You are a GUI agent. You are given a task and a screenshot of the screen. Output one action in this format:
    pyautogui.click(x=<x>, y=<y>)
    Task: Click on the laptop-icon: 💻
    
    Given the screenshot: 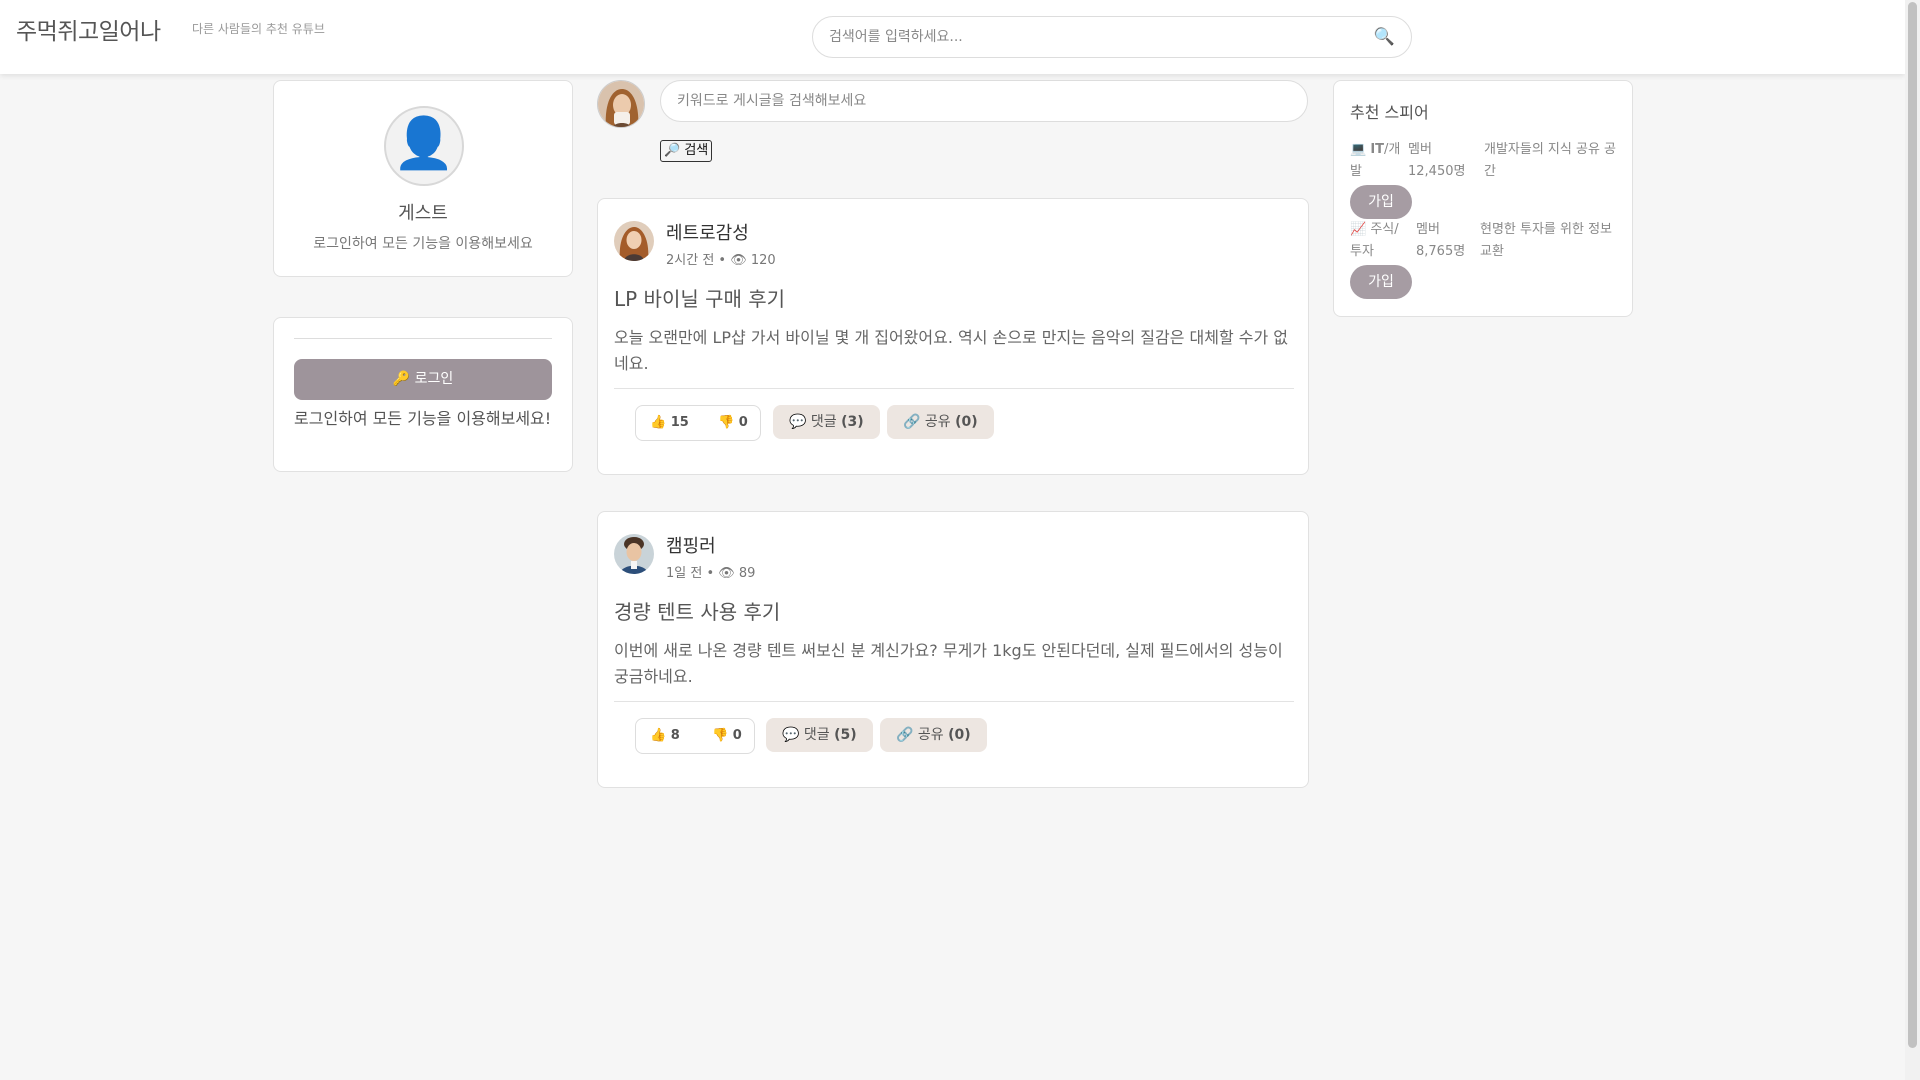 What is the action you would take?
    pyautogui.click(x=1358, y=149)
    